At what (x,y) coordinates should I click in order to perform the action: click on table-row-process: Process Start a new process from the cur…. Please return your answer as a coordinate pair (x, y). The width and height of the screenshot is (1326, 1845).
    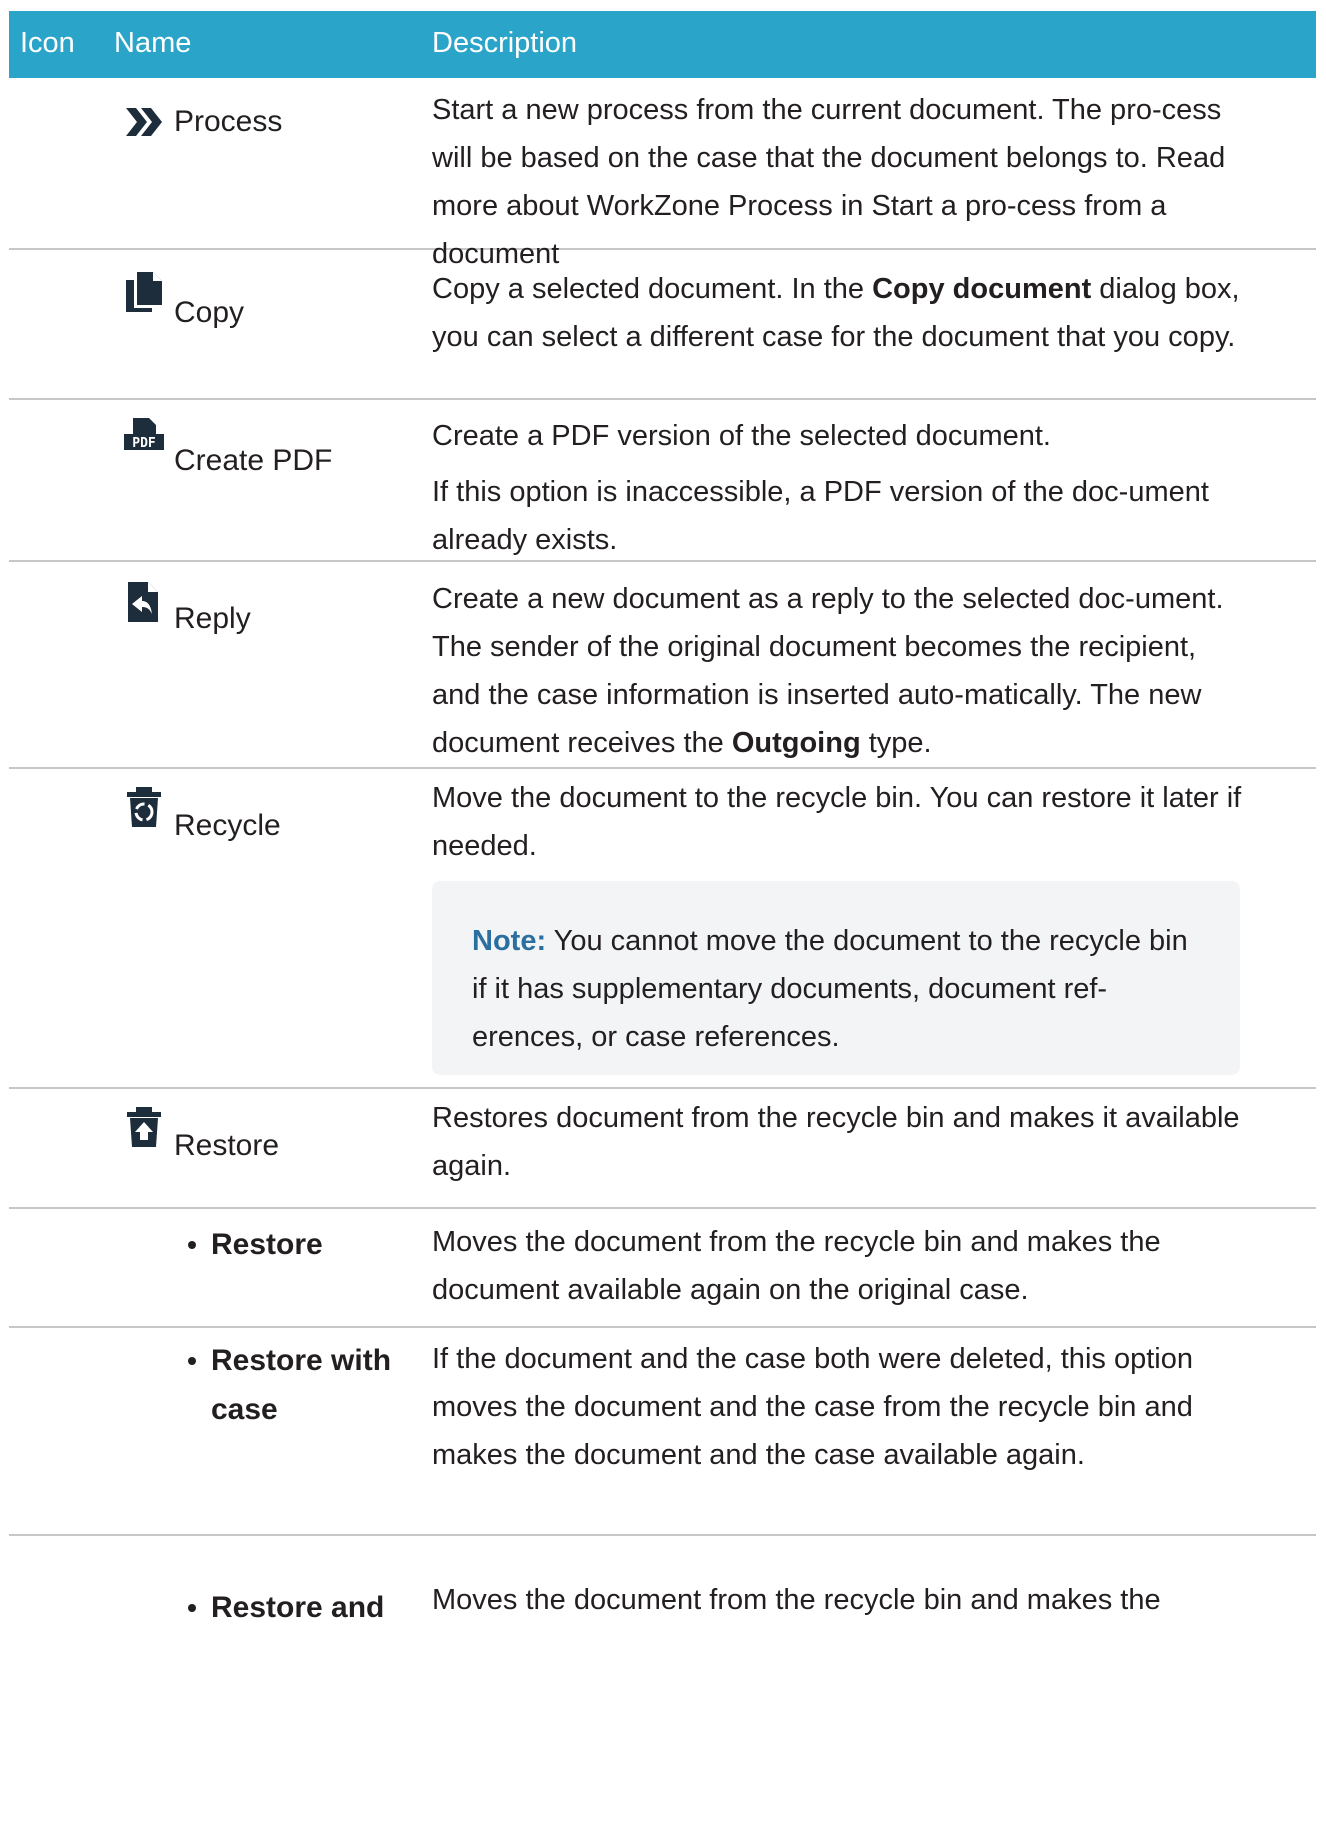
    Looking at the image, I should click on (662, 174).